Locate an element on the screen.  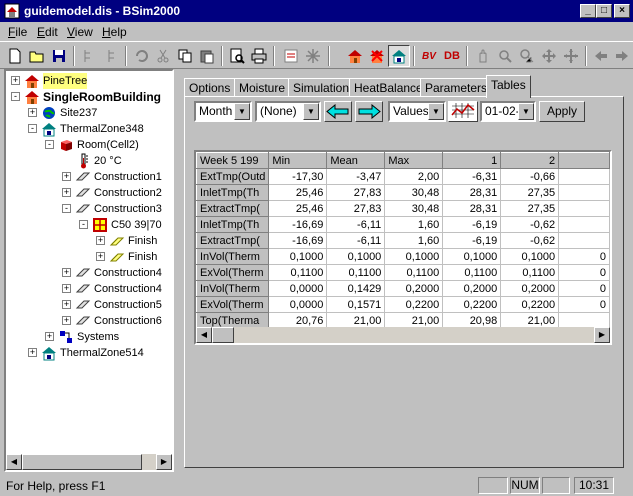
table-cell: 20,76 is located at coordinates (298, 319).